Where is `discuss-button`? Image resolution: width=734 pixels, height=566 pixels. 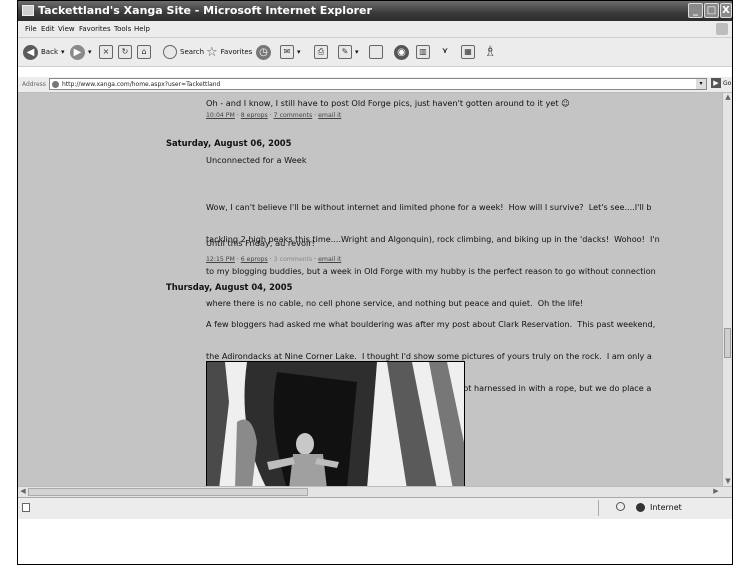
discuss-button is located at coordinates (376, 52).